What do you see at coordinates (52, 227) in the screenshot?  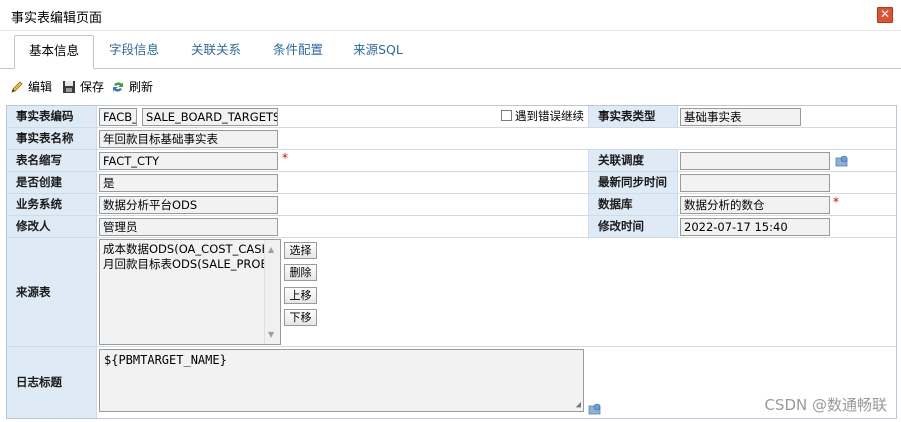 I see `modifier-label: 修改人` at bounding box center [52, 227].